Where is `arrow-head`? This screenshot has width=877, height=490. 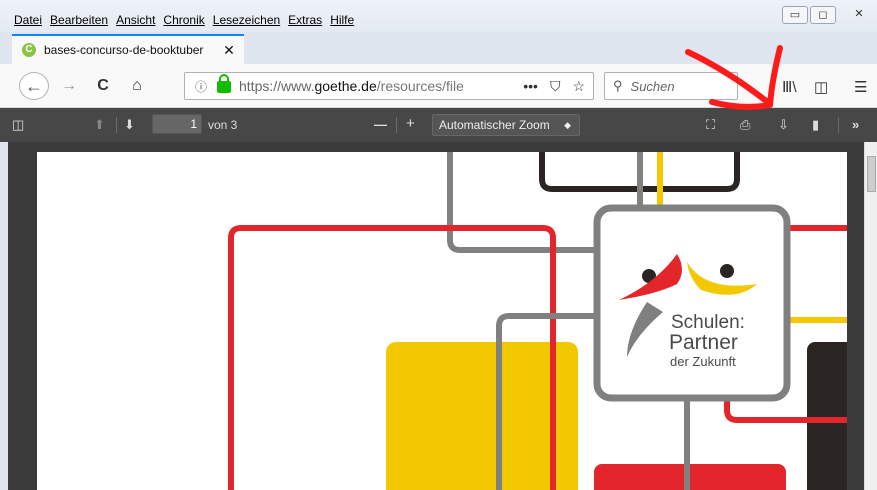
arrow-head is located at coordinates (746, 77).